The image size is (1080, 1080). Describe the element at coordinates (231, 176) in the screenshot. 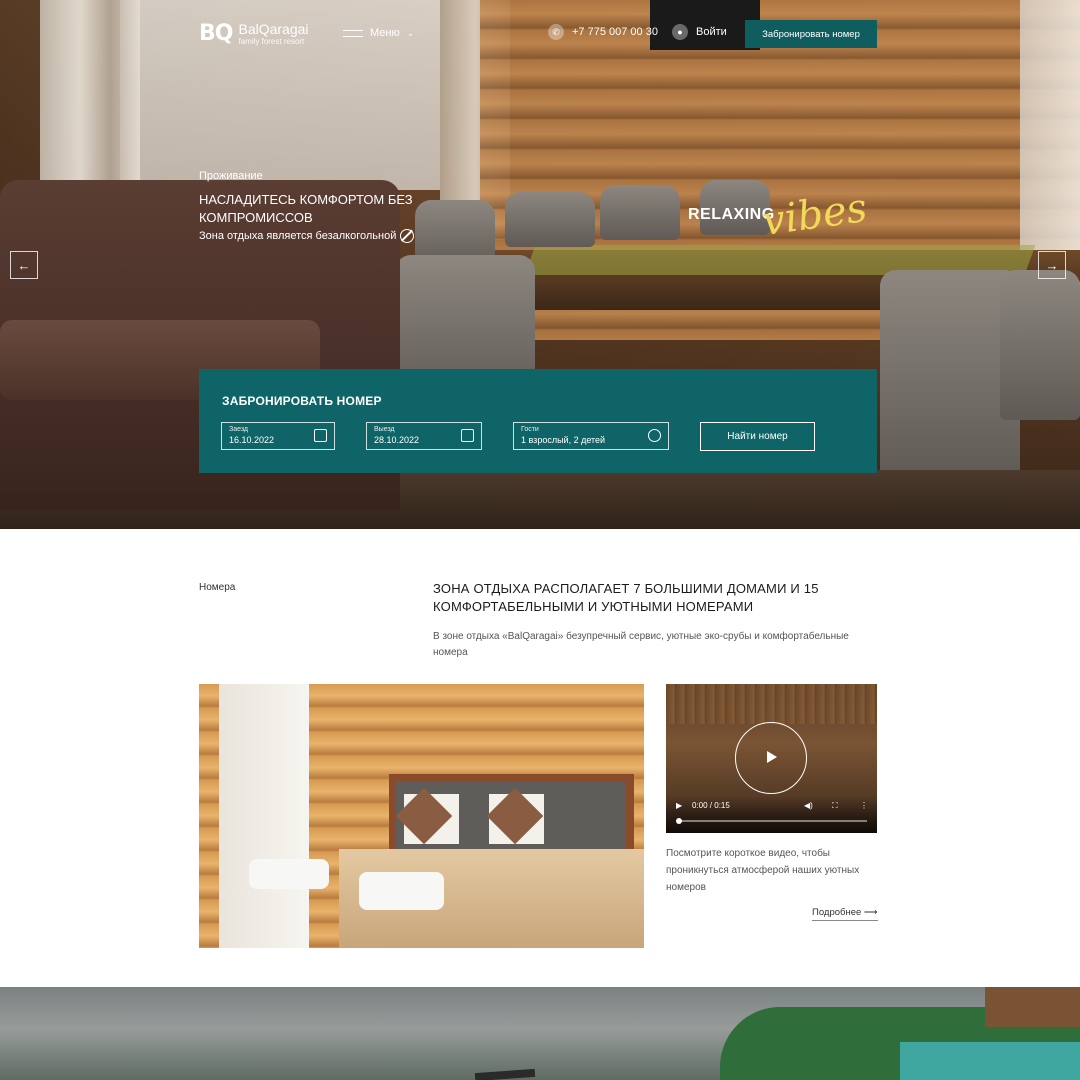

I see `hero-eyebrow: Проживание` at that location.